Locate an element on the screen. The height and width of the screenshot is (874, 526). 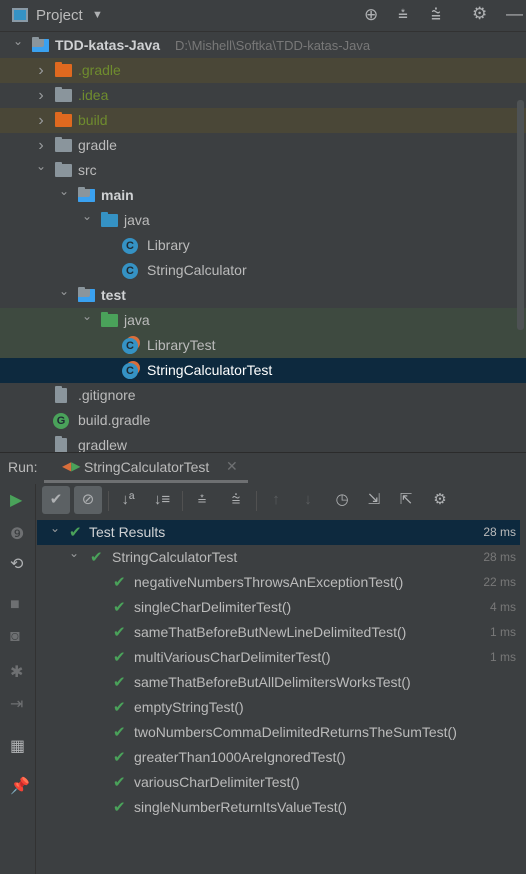
test-name: multiVariousCharDelimiterTest() is located at coordinates (232, 657).